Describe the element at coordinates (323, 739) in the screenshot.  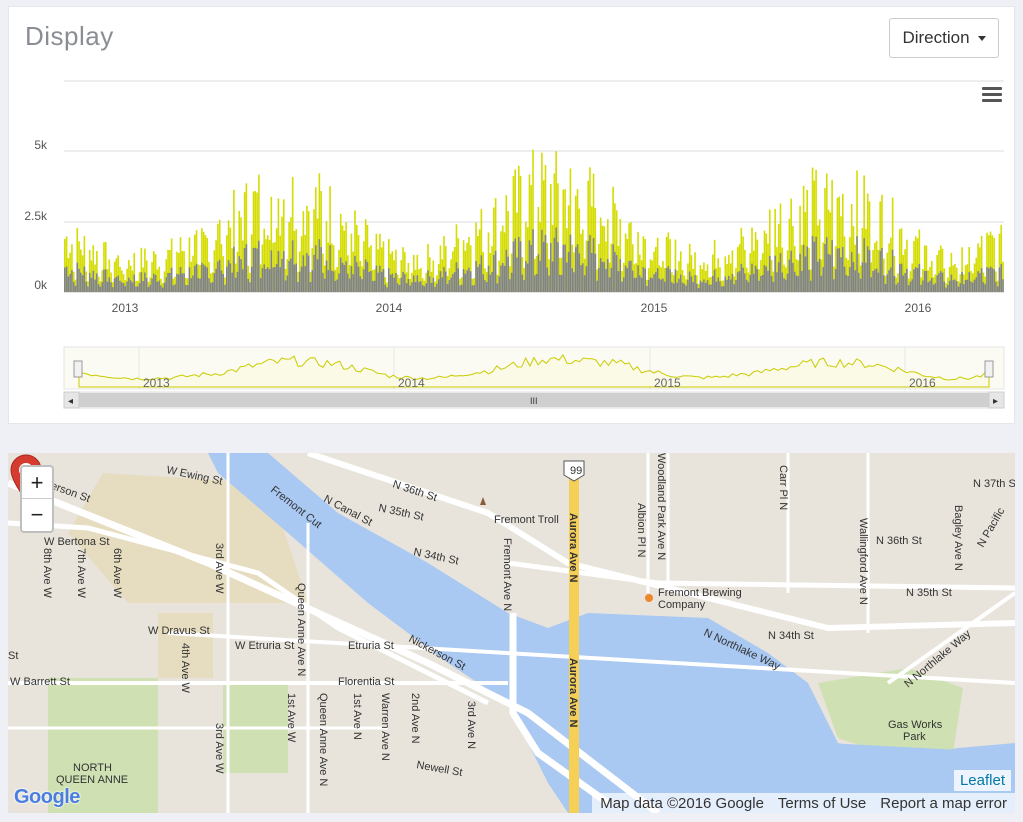
I see `map-label: Queen Anne Ave N` at that location.